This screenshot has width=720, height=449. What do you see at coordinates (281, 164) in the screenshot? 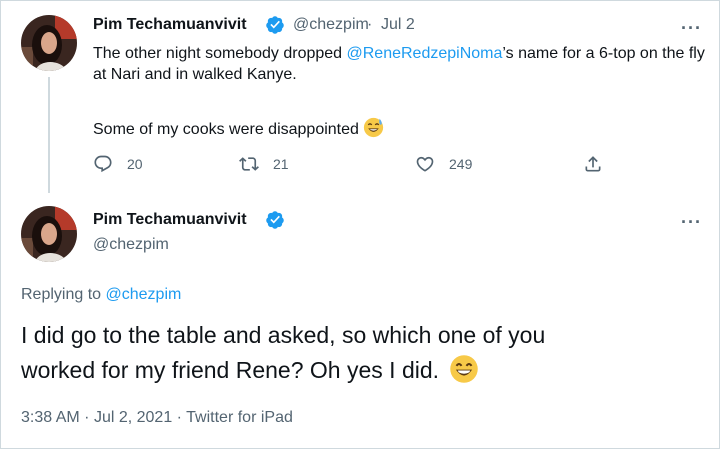
I see `retweet-count: 21` at bounding box center [281, 164].